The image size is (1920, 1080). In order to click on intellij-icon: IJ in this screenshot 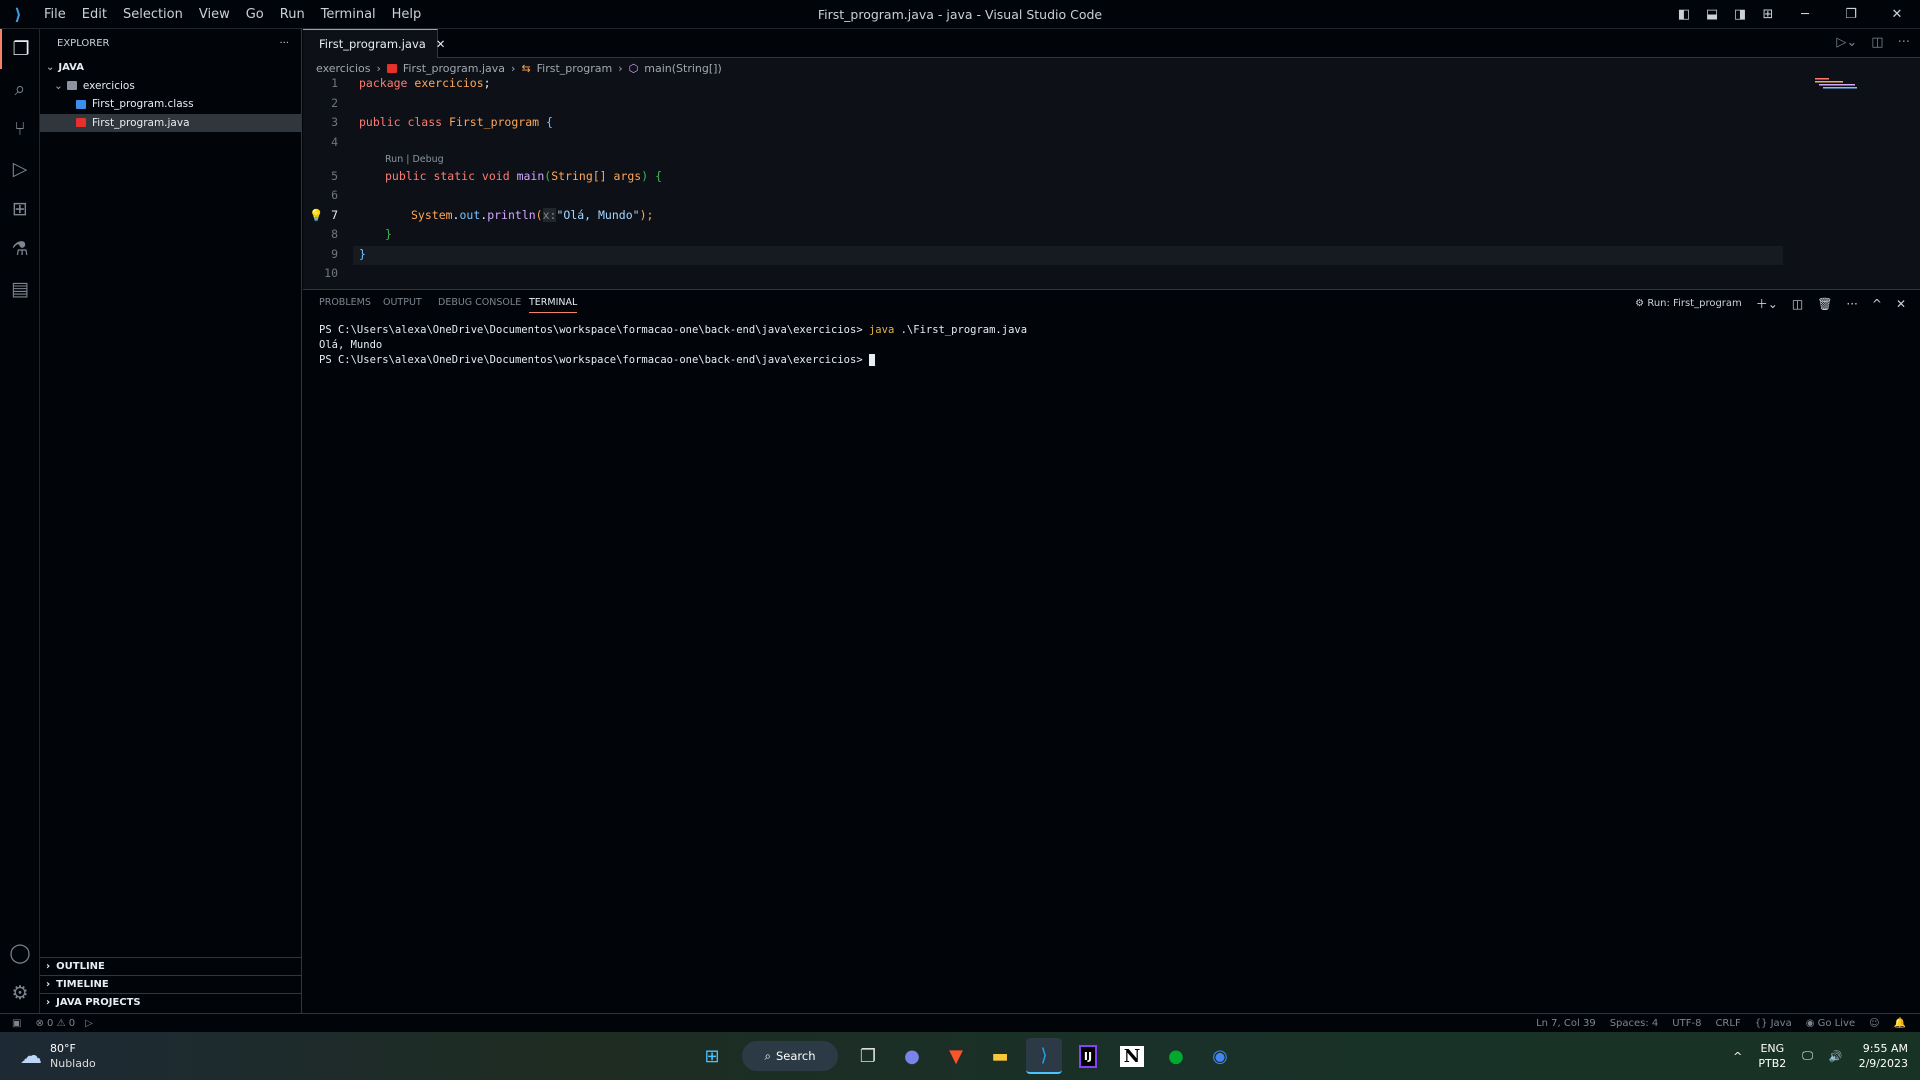, I will do `click(1088, 1056)`.